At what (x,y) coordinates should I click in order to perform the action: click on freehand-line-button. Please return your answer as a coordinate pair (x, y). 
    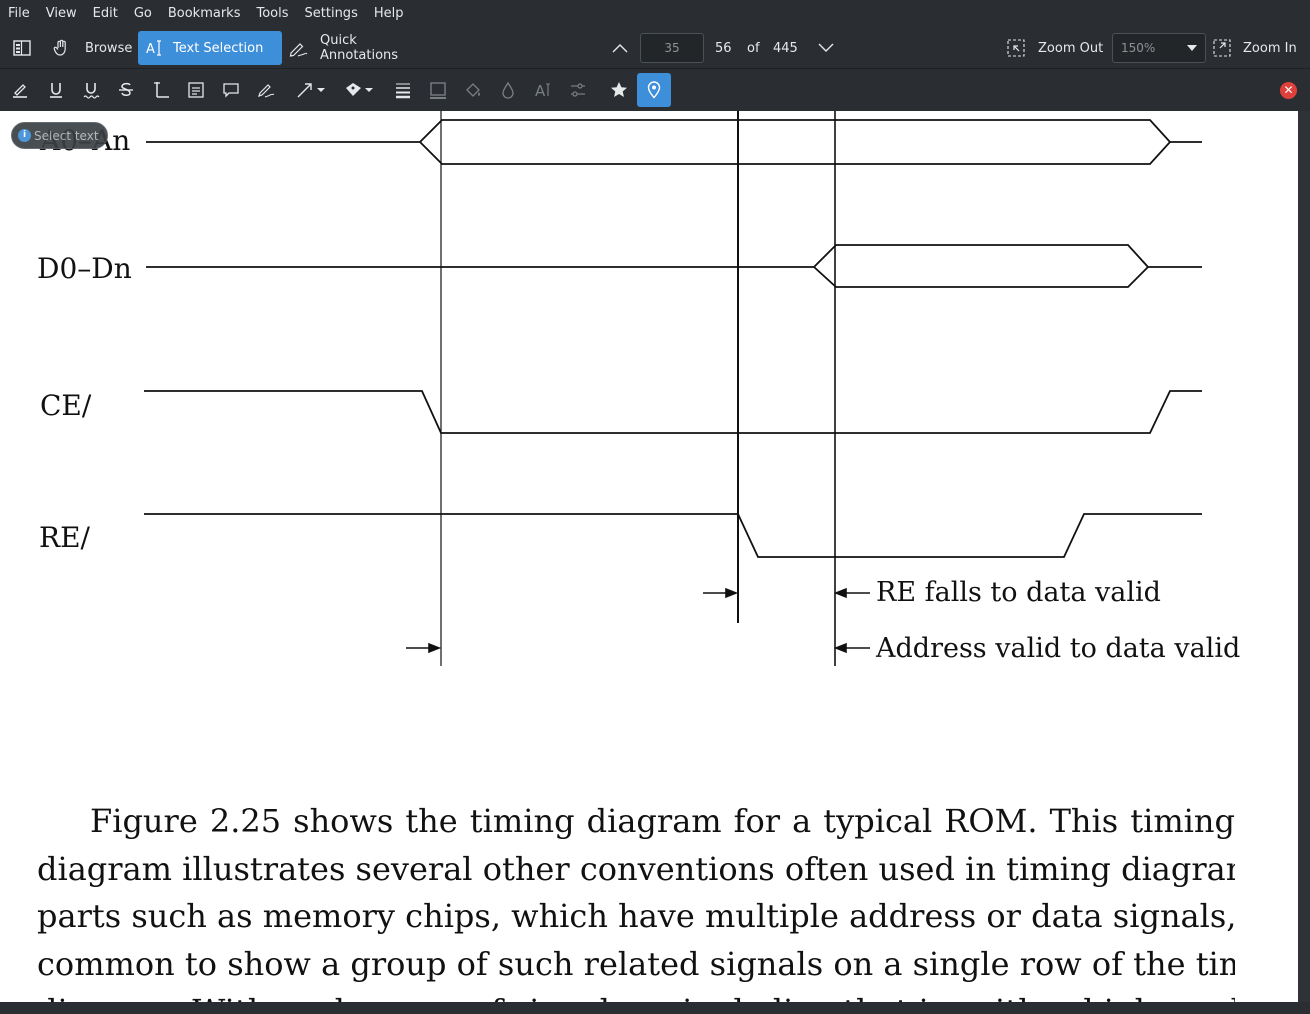
    Looking at the image, I should click on (266, 90).